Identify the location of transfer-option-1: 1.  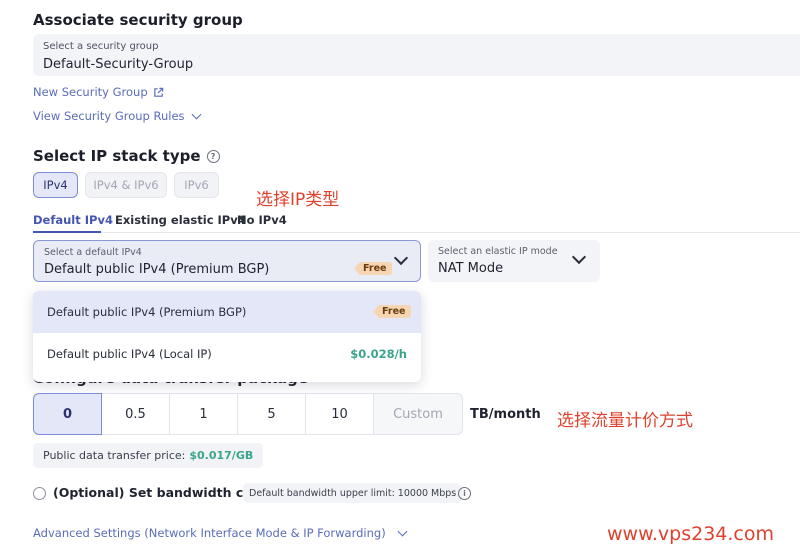
(204, 414).